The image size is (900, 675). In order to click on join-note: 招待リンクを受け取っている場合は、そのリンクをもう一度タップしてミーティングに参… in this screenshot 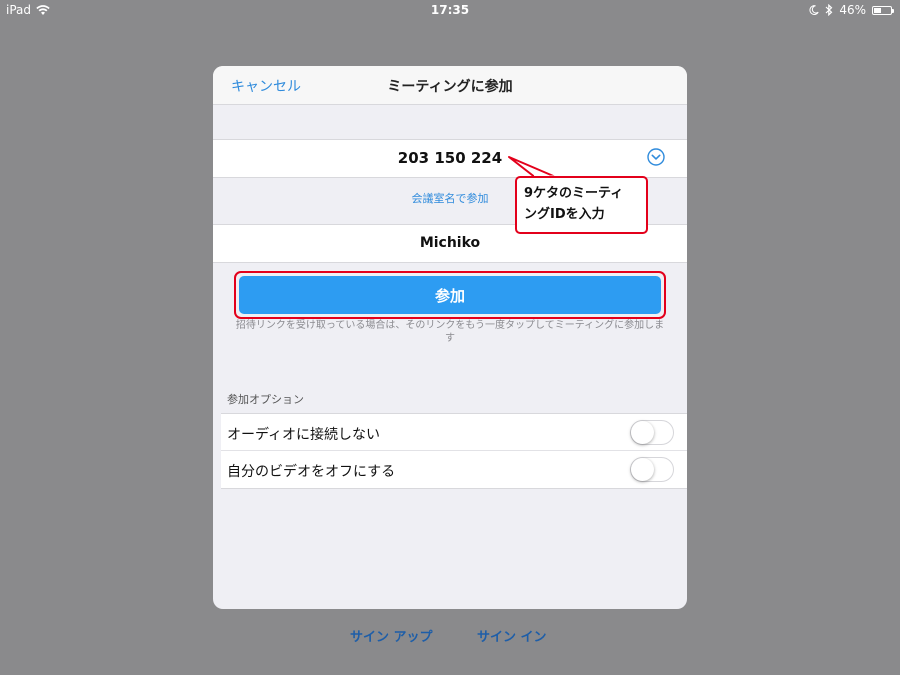, I will do `click(450, 332)`.